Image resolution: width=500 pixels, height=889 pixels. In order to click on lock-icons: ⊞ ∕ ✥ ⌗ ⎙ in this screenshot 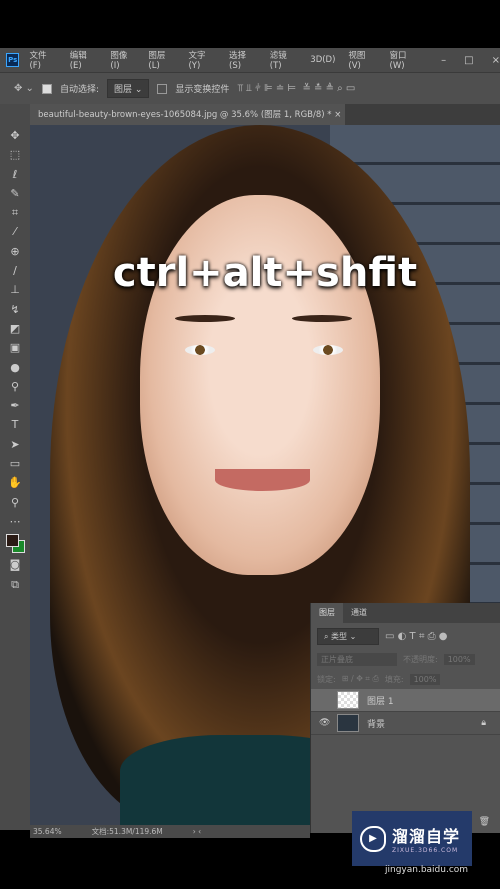, I will do `click(360, 679)`.